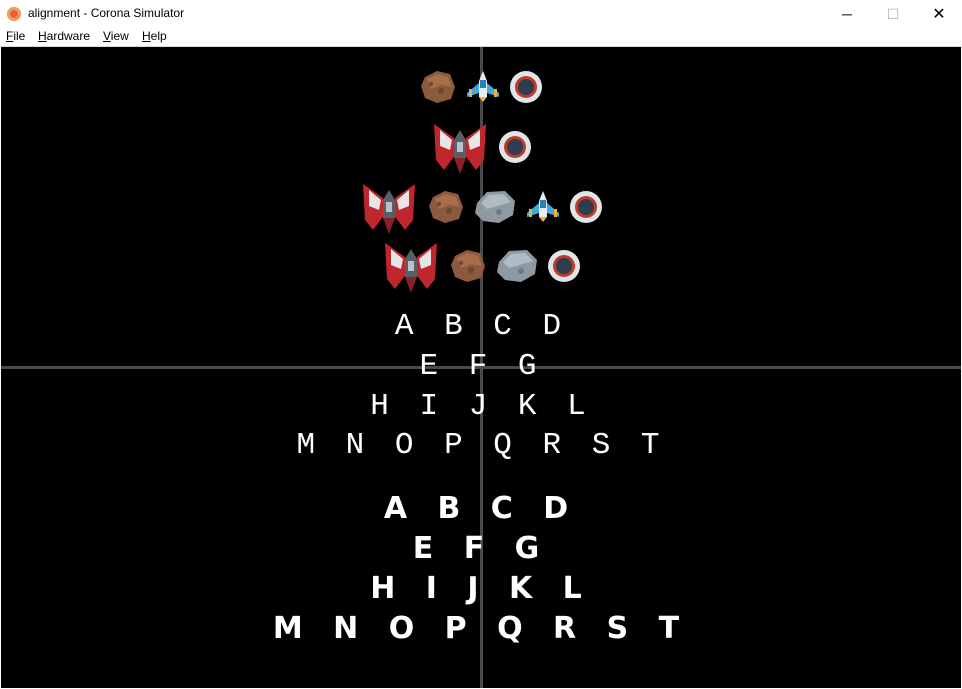 Image resolution: width=962 pixels, height=689 pixels. Describe the element at coordinates (481, 445) in the screenshot. I see `serif-line-4: M N O P Q R S T` at that location.